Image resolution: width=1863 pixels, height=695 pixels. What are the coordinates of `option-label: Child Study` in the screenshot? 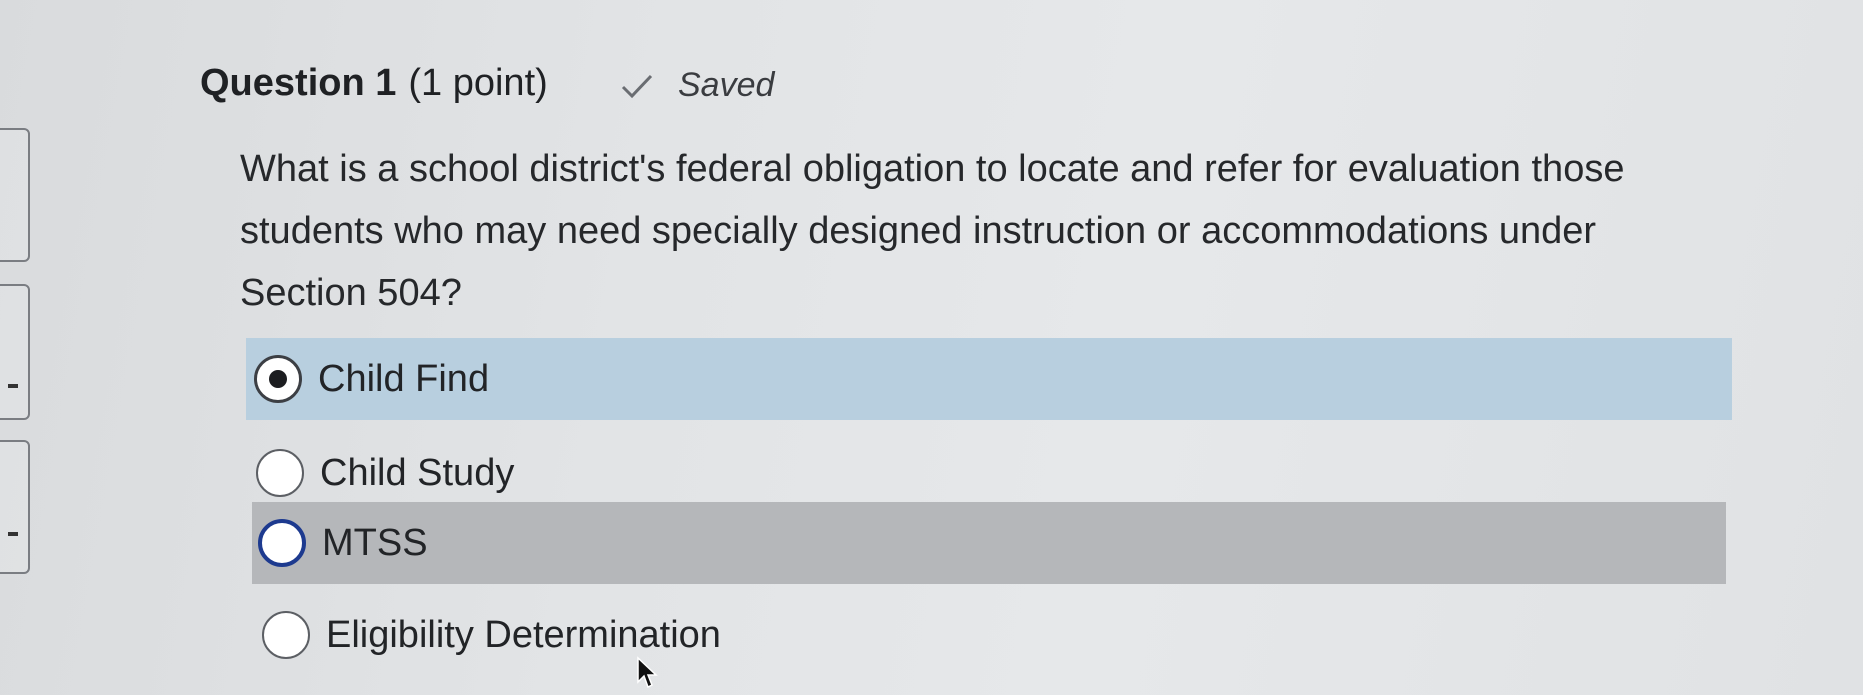 It's located at (417, 472).